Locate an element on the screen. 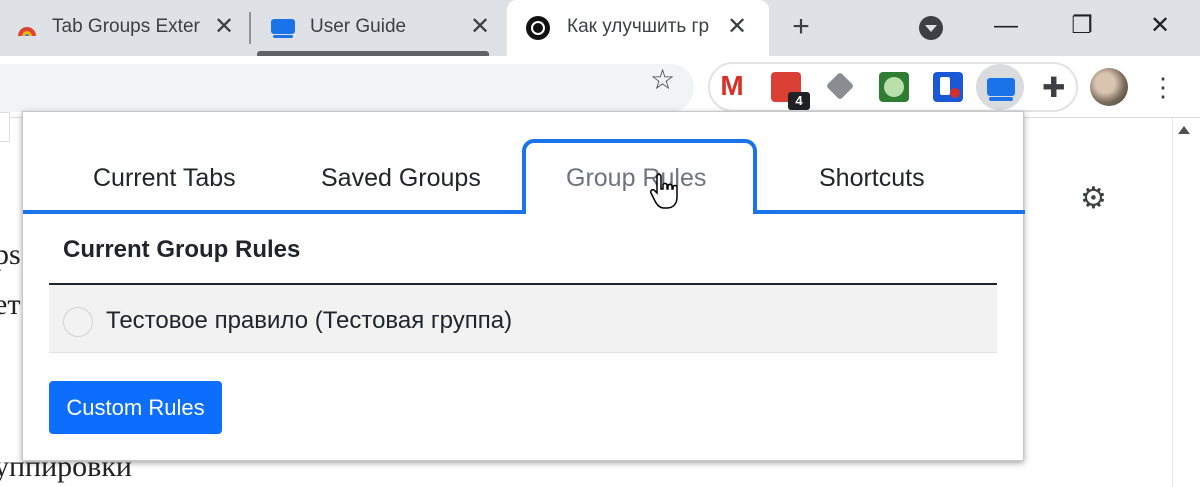  tab-shortcuts: Shortcuts is located at coordinates (872, 178).